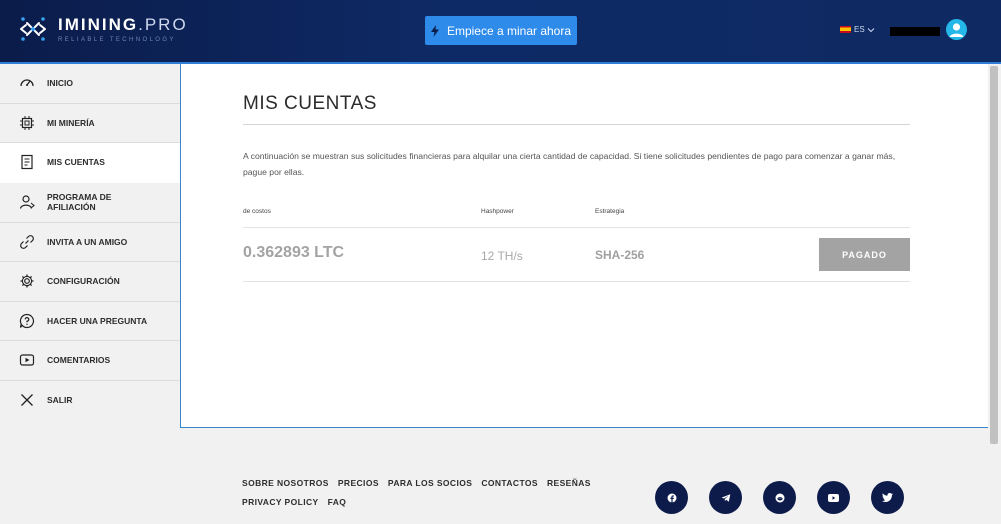 The width and height of the screenshot is (1001, 524). What do you see at coordinates (27, 83) in the screenshot?
I see `speedometer-icon` at bounding box center [27, 83].